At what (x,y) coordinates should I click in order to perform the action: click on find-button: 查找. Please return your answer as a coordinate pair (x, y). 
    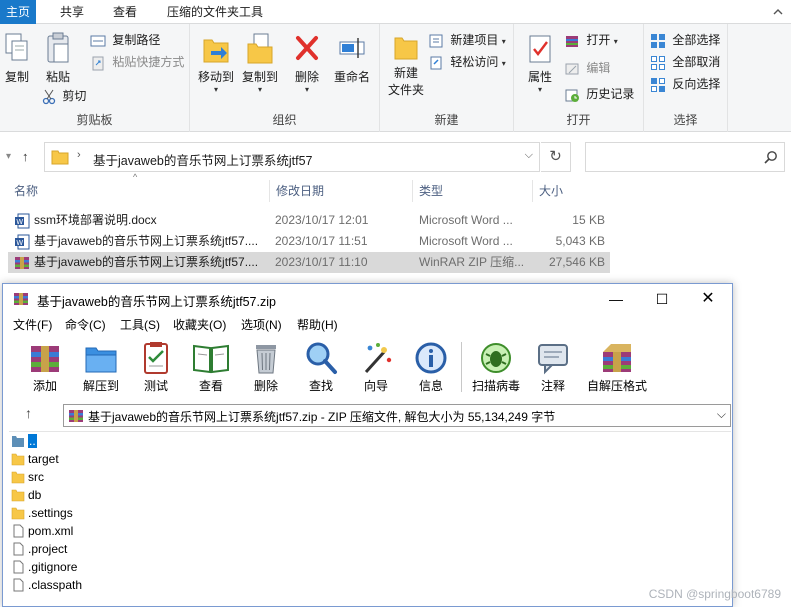
    Looking at the image, I should click on (321, 367).